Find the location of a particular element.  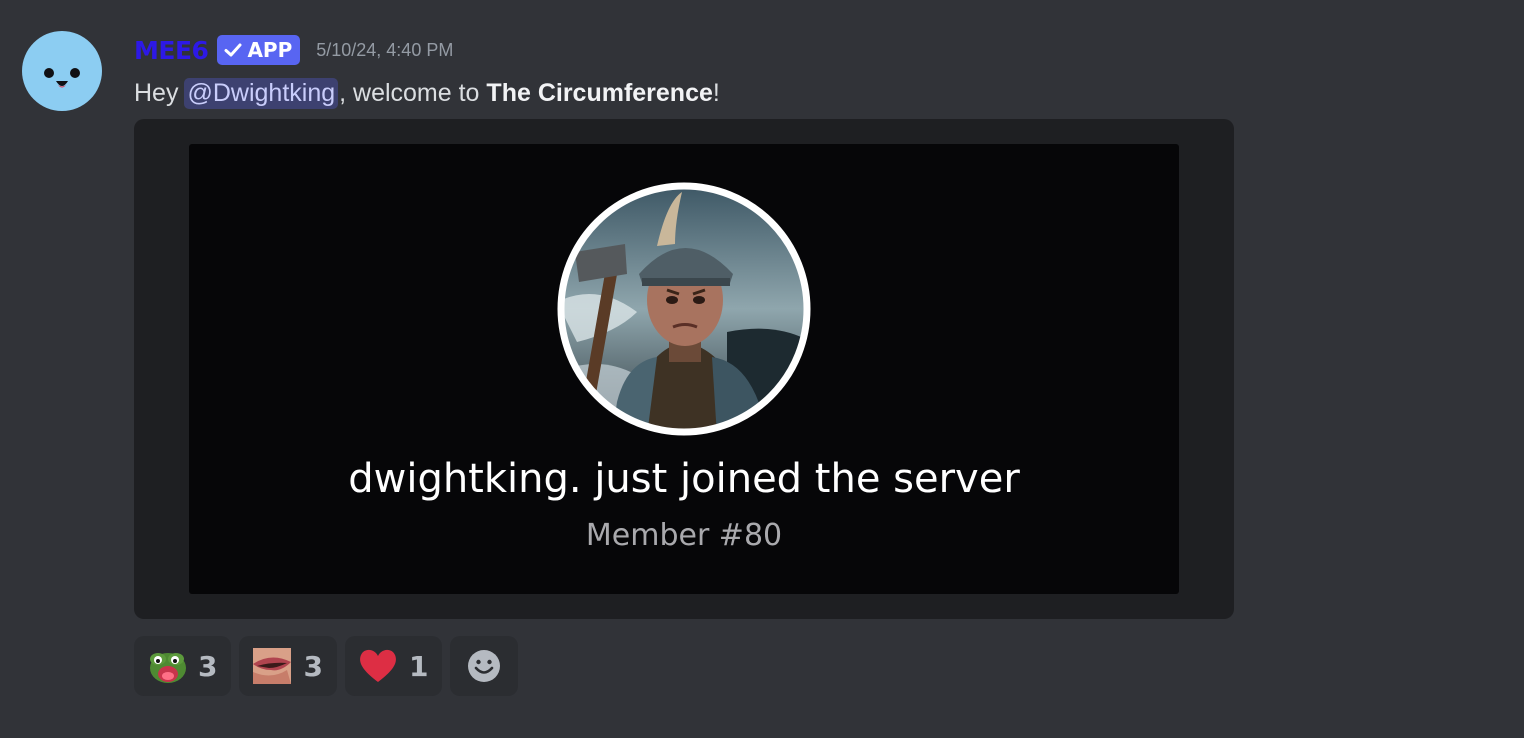

checkmark-icon is located at coordinates (233, 50).